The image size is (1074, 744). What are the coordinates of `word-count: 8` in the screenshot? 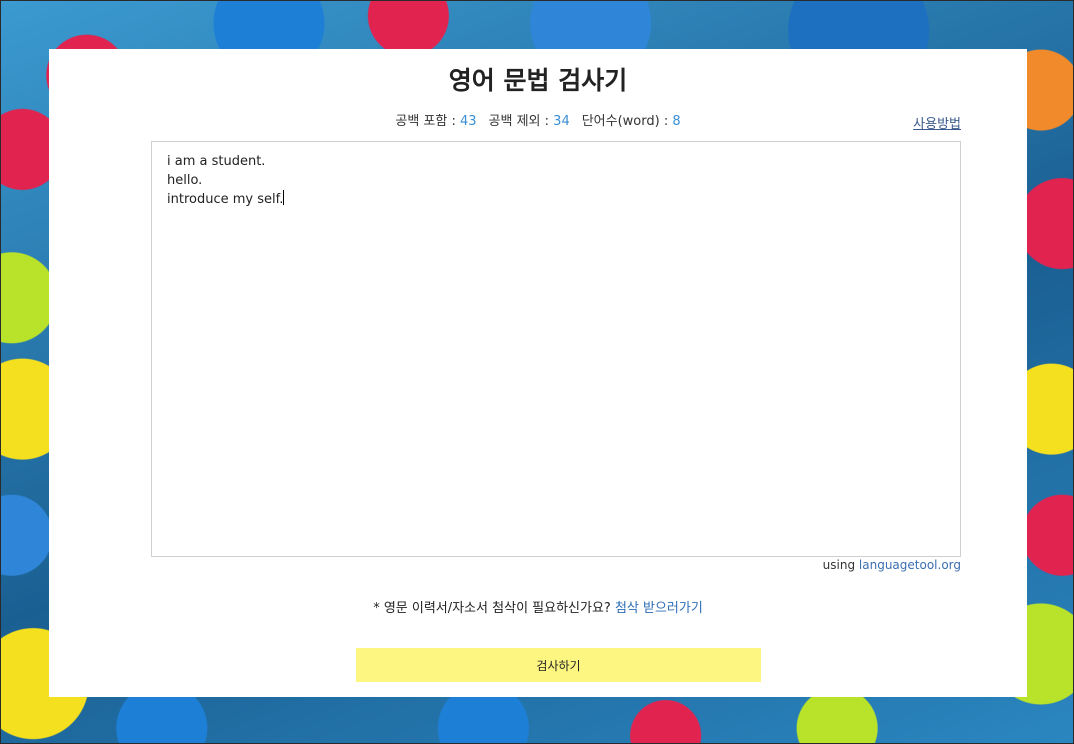 It's located at (676, 121).